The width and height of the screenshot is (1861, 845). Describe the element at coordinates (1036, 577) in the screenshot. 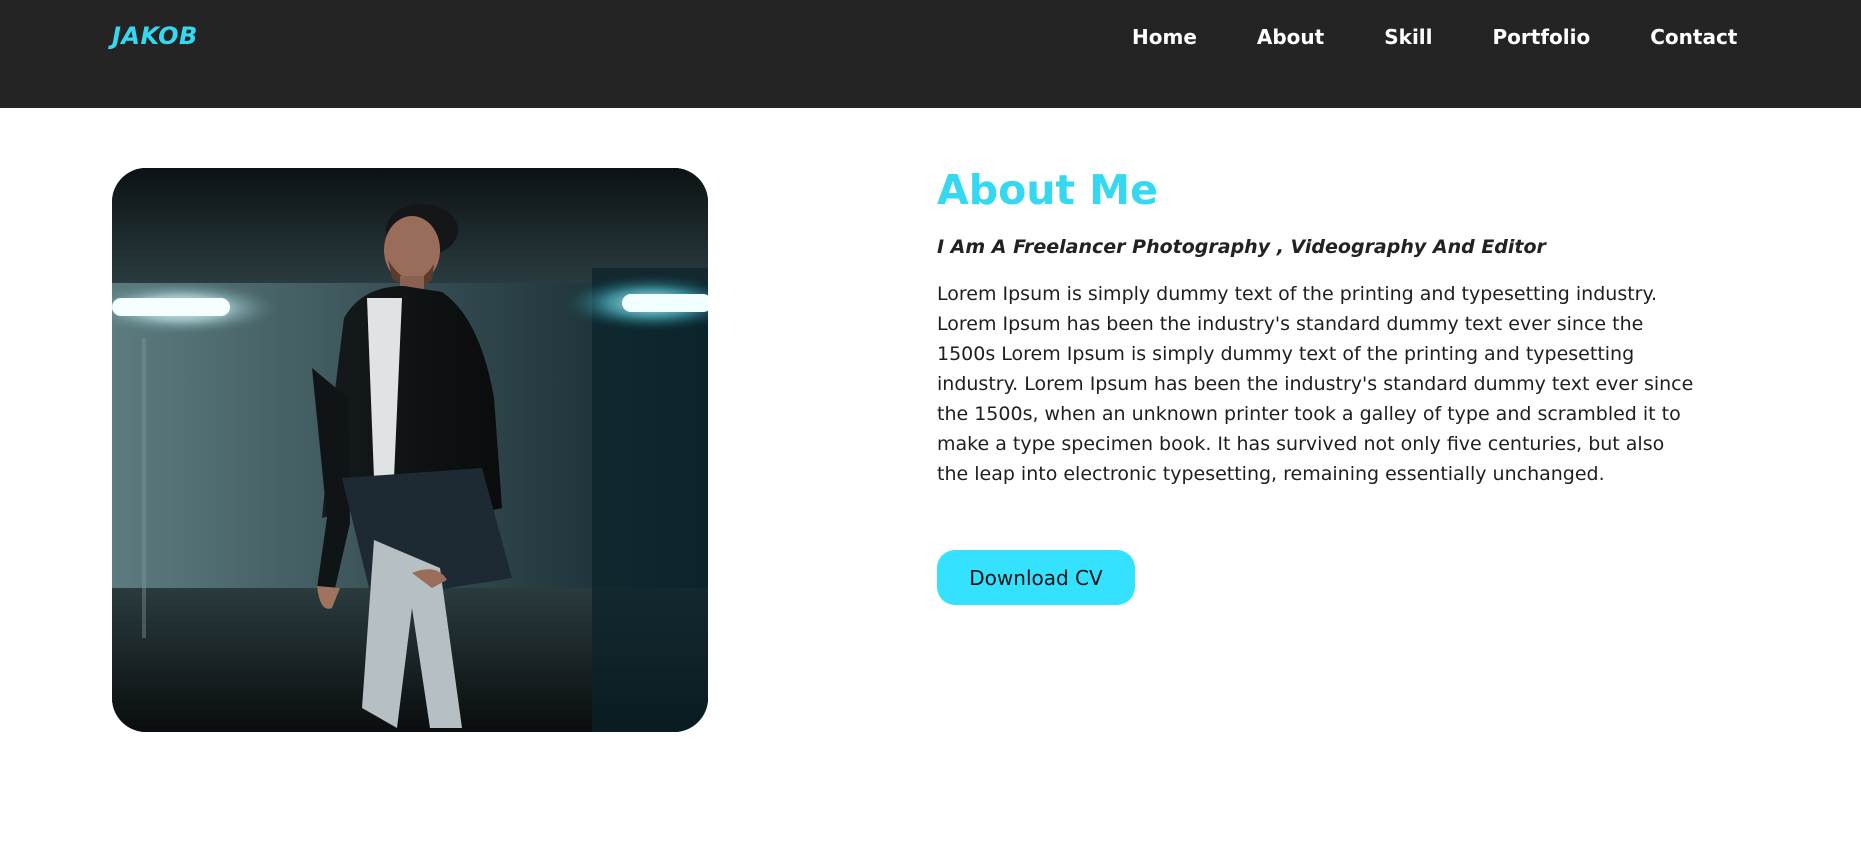

I see `download-cv-button: Download CV` at that location.